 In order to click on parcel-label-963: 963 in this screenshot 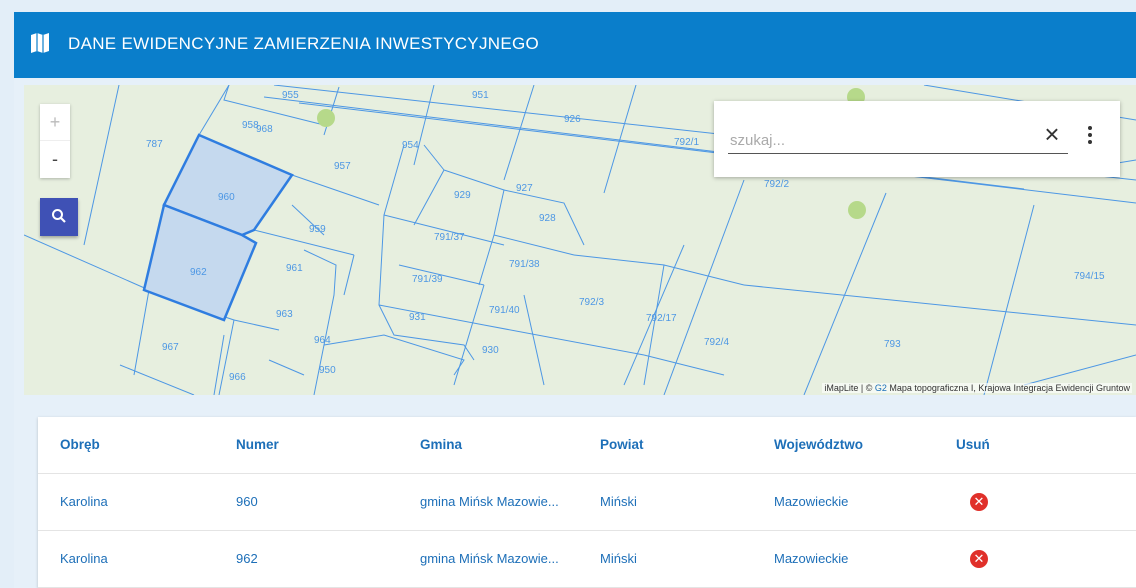, I will do `click(284, 314)`.